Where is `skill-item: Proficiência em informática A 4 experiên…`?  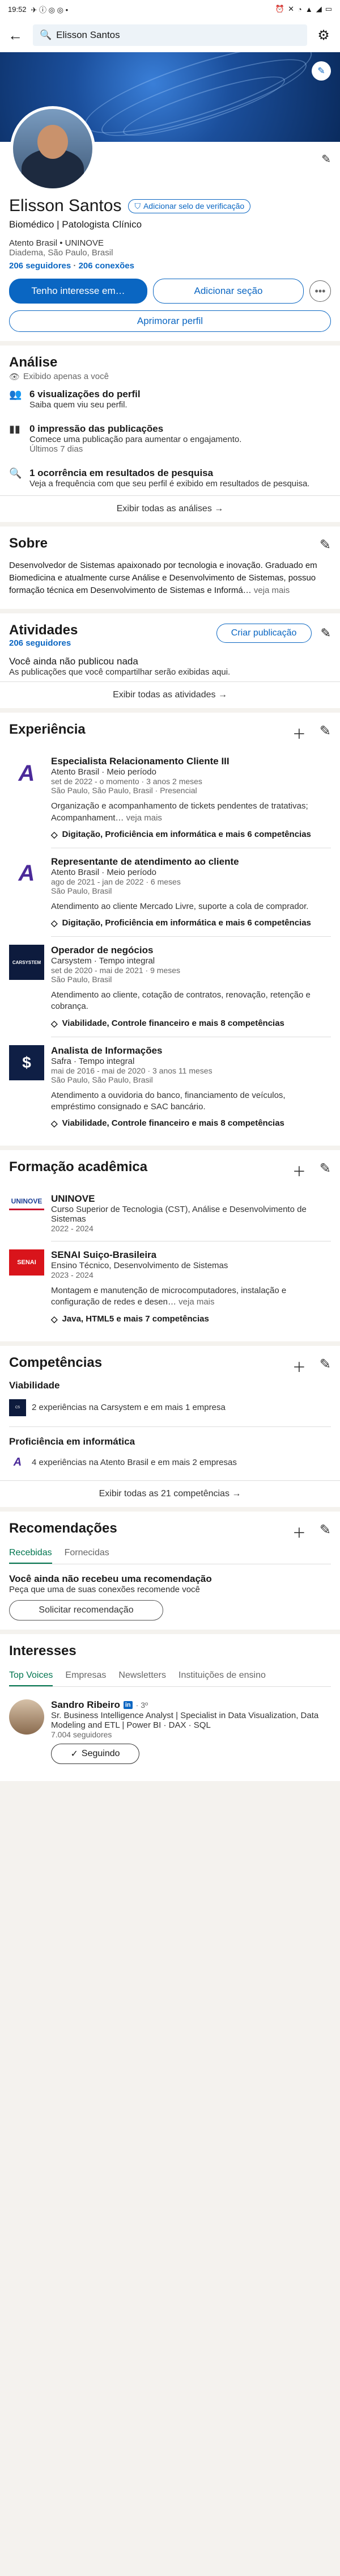 skill-item: Proficiência em informática A 4 experiên… is located at coordinates (170, 1453).